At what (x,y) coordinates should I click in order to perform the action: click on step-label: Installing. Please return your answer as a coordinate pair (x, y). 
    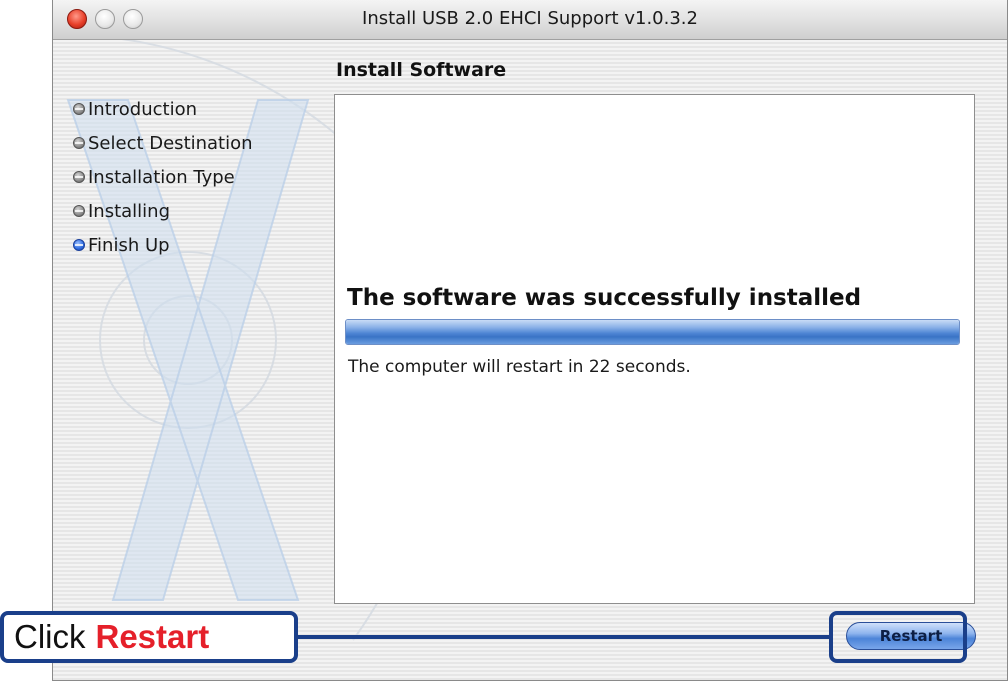
    Looking at the image, I should click on (129, 211).